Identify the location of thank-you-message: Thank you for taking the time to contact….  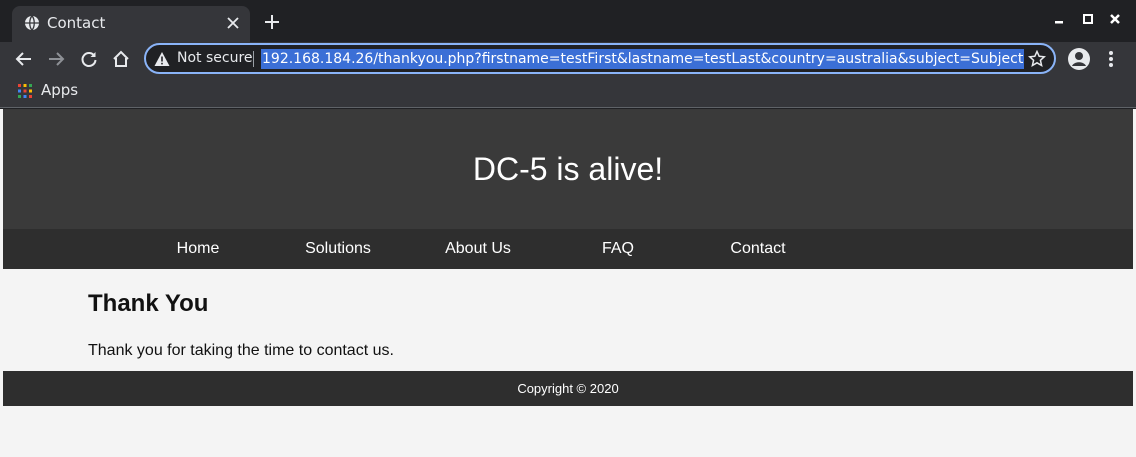
(241, 350).